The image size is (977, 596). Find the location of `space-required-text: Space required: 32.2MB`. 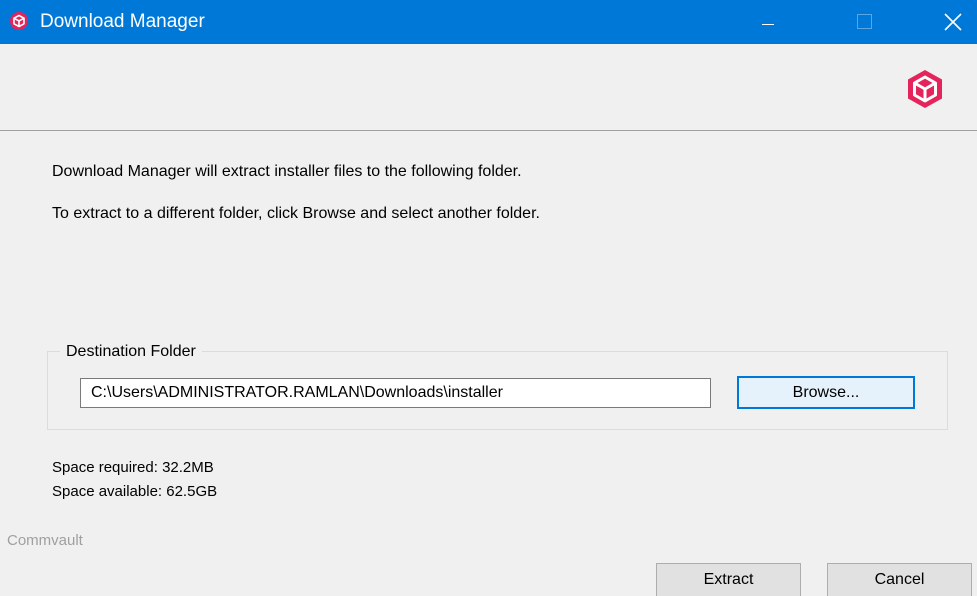

space-required-text: Space required: 32.2MB is located at coordinates (133, 467).